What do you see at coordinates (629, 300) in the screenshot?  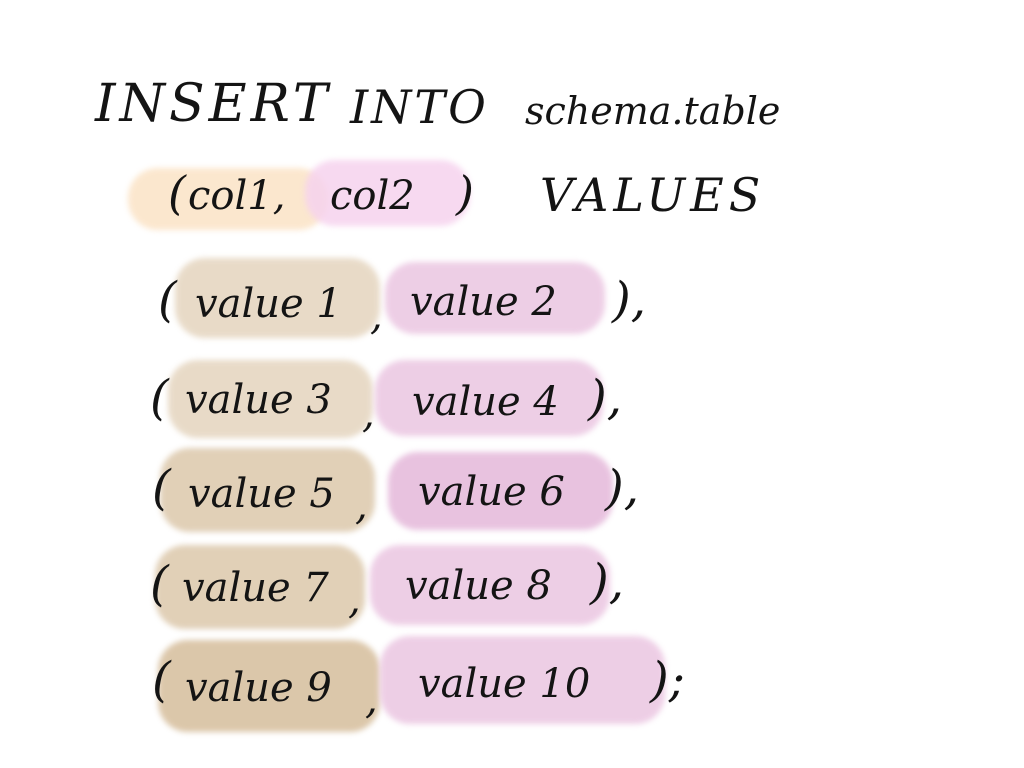 I see `row-1-close: ),` at bounding box center [629, 300].